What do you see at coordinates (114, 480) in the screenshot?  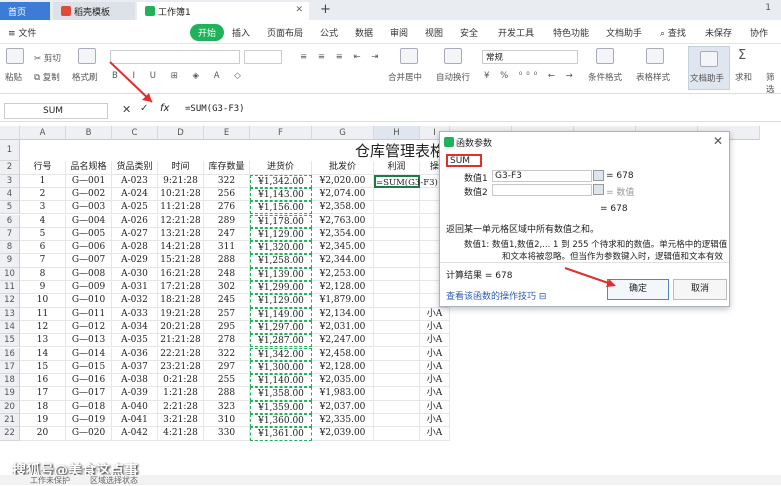 I see `mode-status: 区域选择状态` at bounding box center [114, 480].